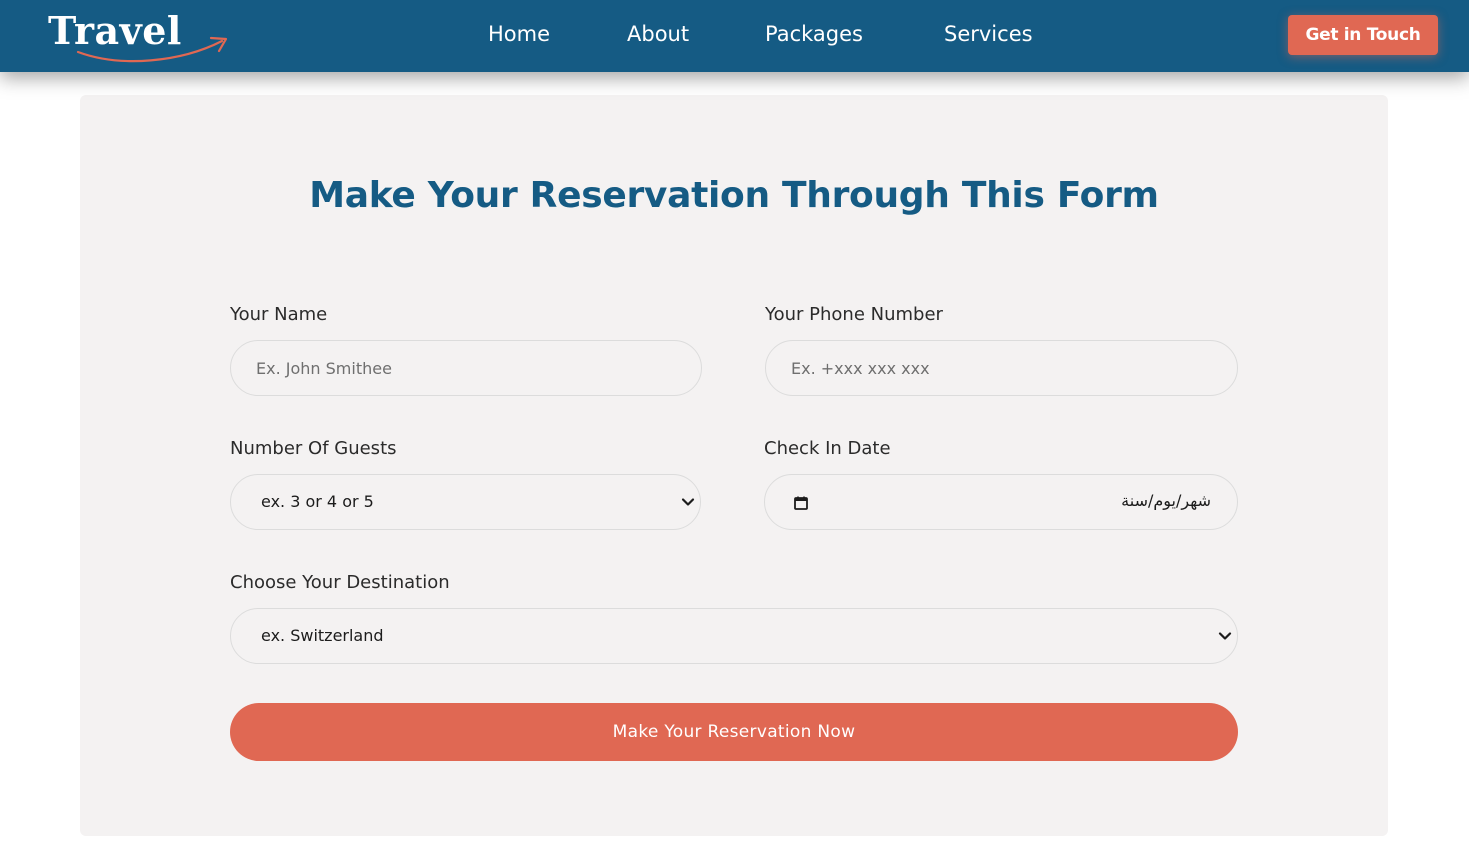 The width and height of the screenshot is (1469, 858). What do you see at coordinates (465, 502) in the screenshot?
I see `guests-select: ex. 3 or 4 or 5` at bounding box center [465, 502].